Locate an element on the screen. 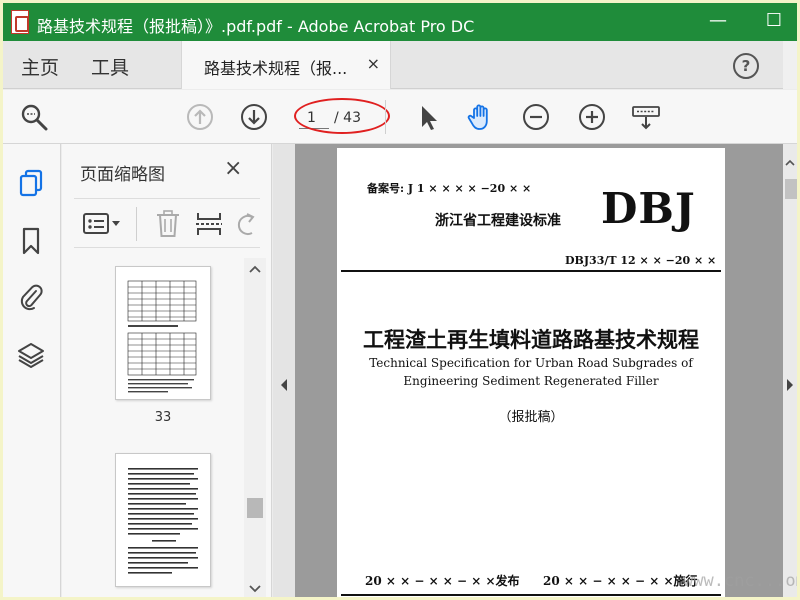 The width and height of the screenshot is (800, 600). thumbnail-page-number: 33 is located at coordinates (163, 417).